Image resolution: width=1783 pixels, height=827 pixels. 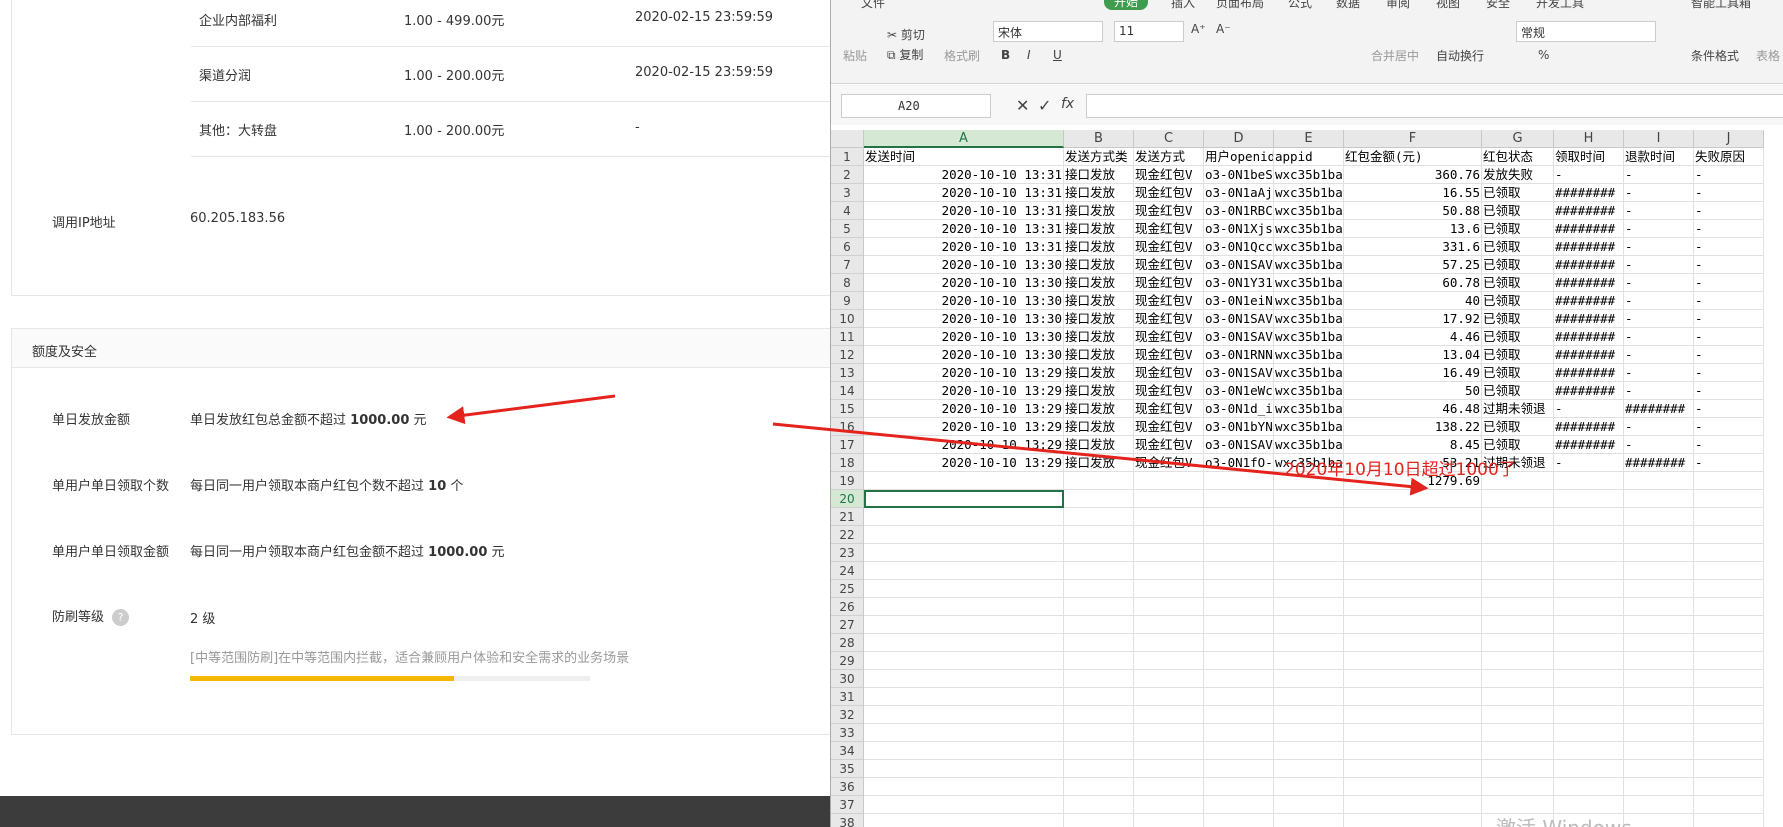 What do you see at coordinates (1309, 643) in the screenshot?
I see `cell-E28` at bounding box center [1309, 643].